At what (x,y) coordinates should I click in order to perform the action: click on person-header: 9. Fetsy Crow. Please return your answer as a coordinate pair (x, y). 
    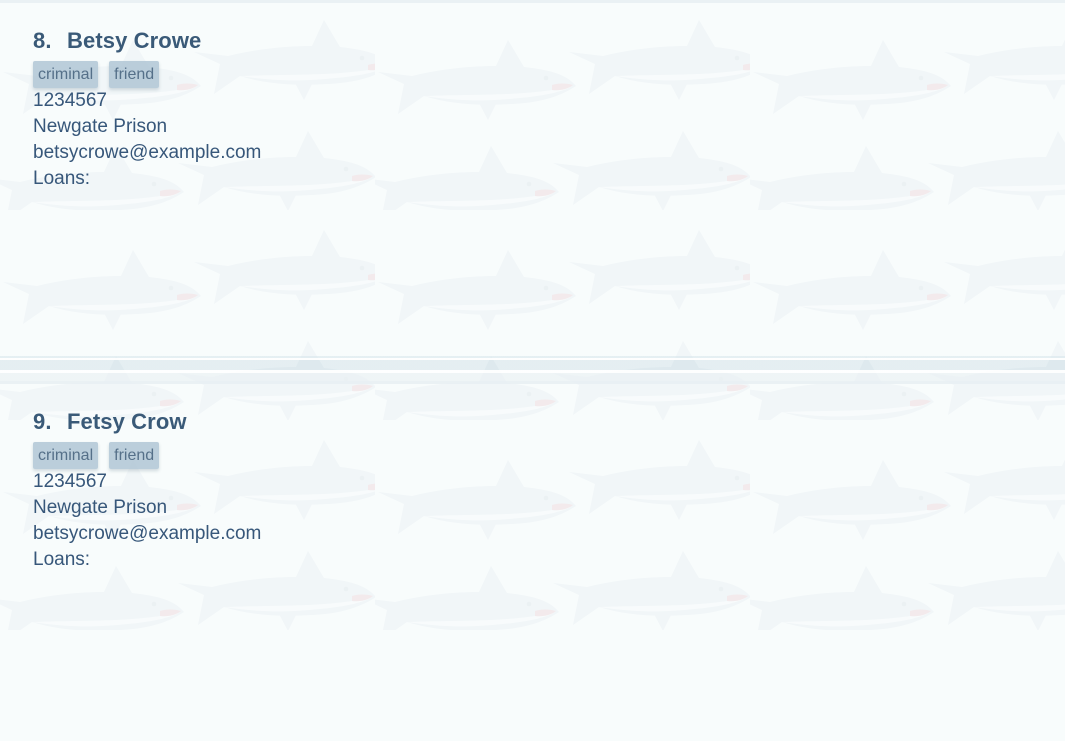
    Looking at the image, I should click on (549, 423).